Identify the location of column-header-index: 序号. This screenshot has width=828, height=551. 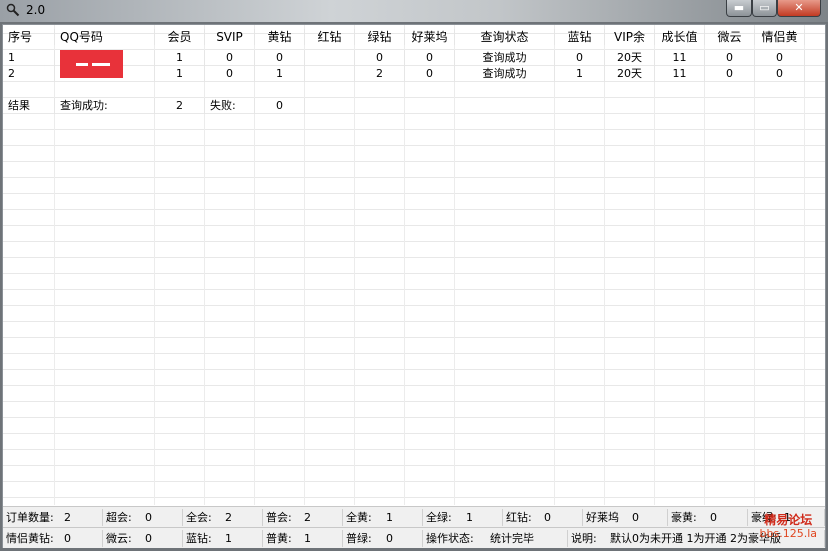
(29, 37).